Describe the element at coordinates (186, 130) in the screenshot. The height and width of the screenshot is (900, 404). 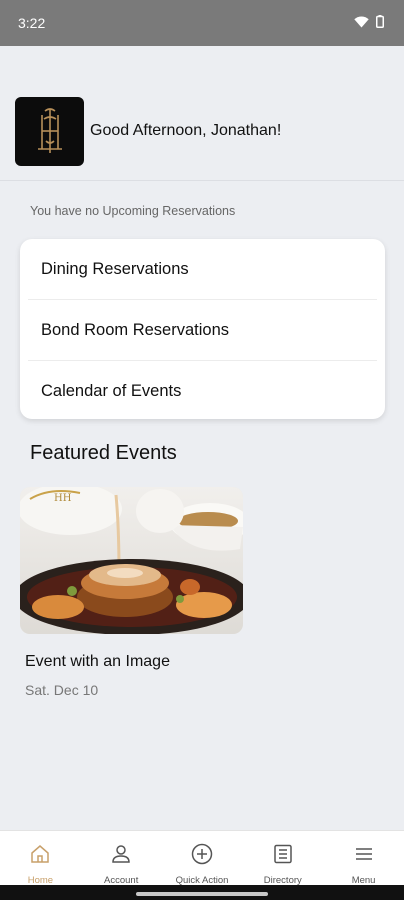
I see `greeting-text: Good Afternoon, Jonathan!` at that location.